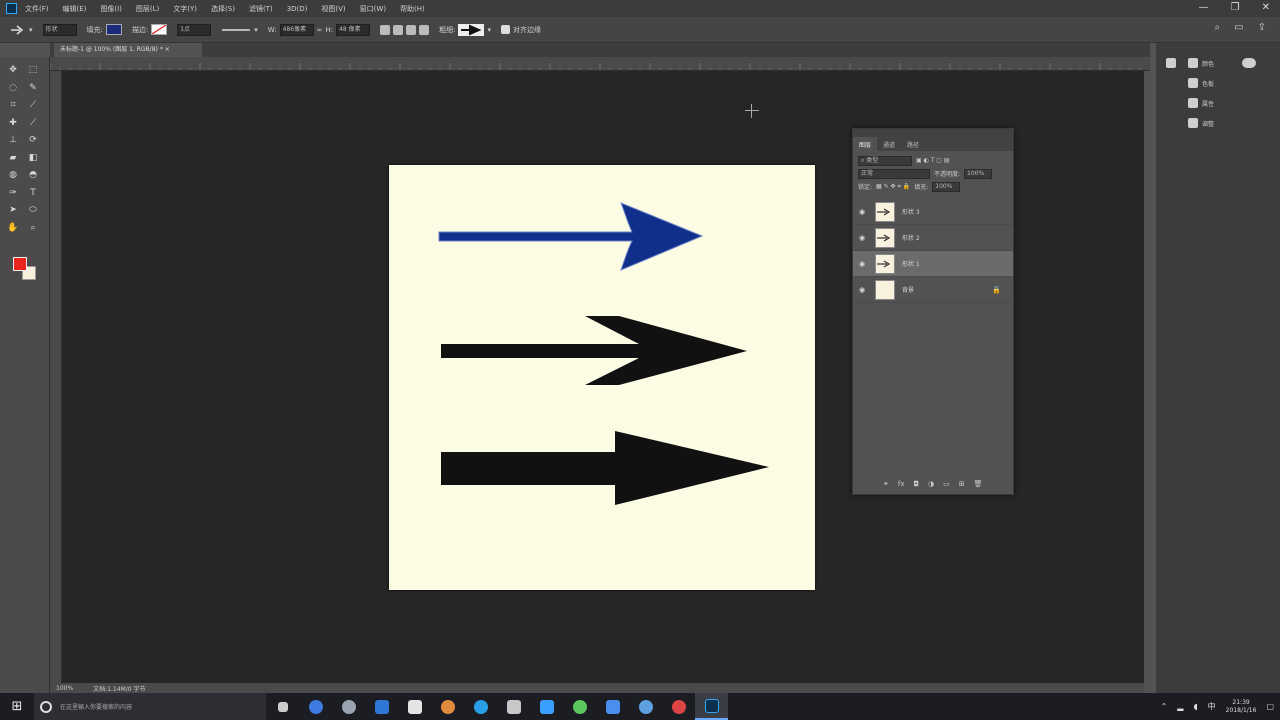 The width and height of the screenshot is (1280, 720). Describe the element at coordinates (33, 228) in the screenshot. I see `zoom-tool-icon: ⌕` at that location.